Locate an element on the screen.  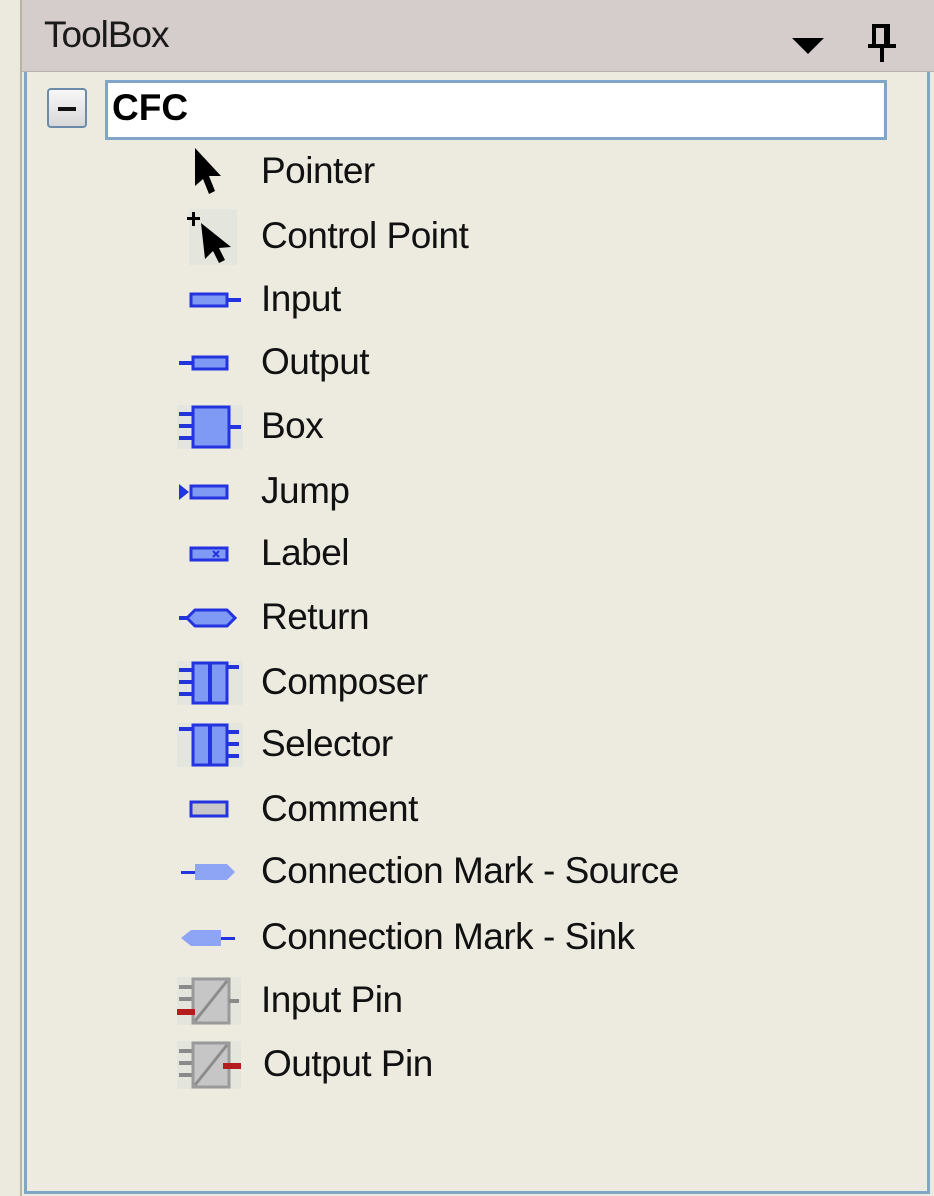
output-pin-icon is located at coordinates (209, 1065).